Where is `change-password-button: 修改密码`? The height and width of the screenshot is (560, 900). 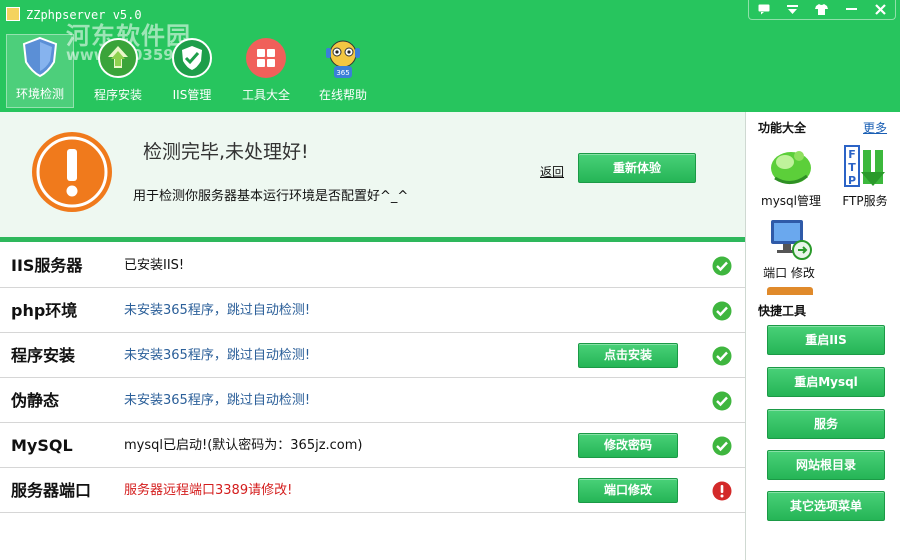
change-password-button: 修改密码 is located at coordinates (628, 445).